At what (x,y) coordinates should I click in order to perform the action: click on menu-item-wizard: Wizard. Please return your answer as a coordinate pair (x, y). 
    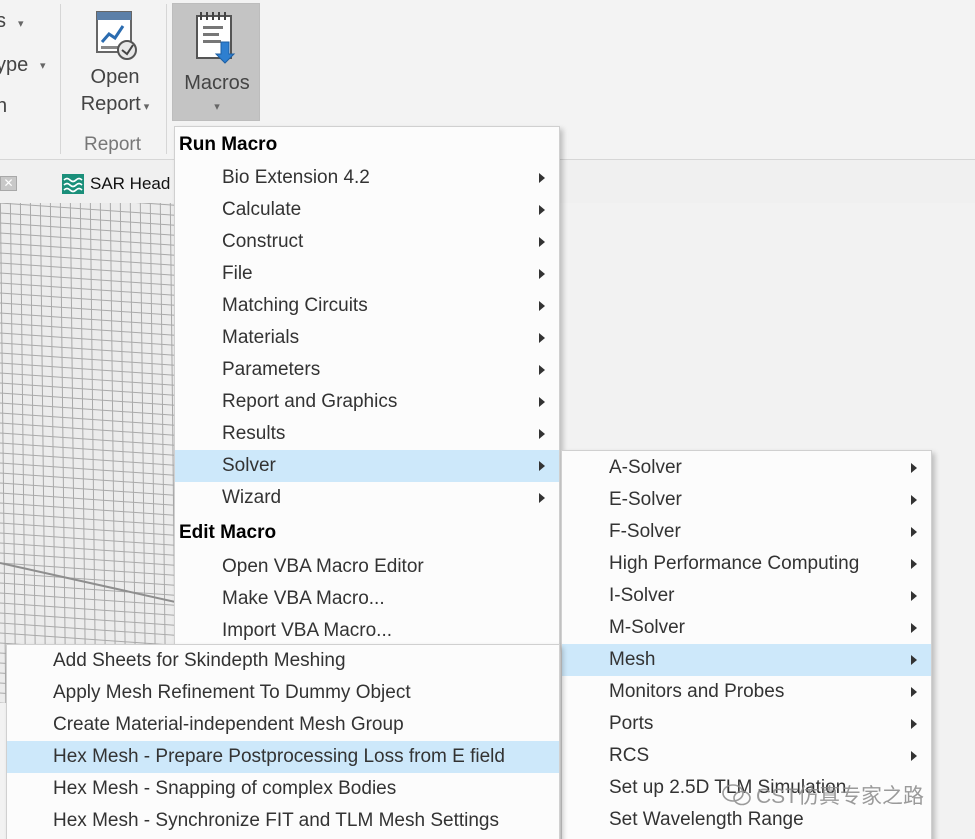
    Looking at the image, I should click on (367, 498).